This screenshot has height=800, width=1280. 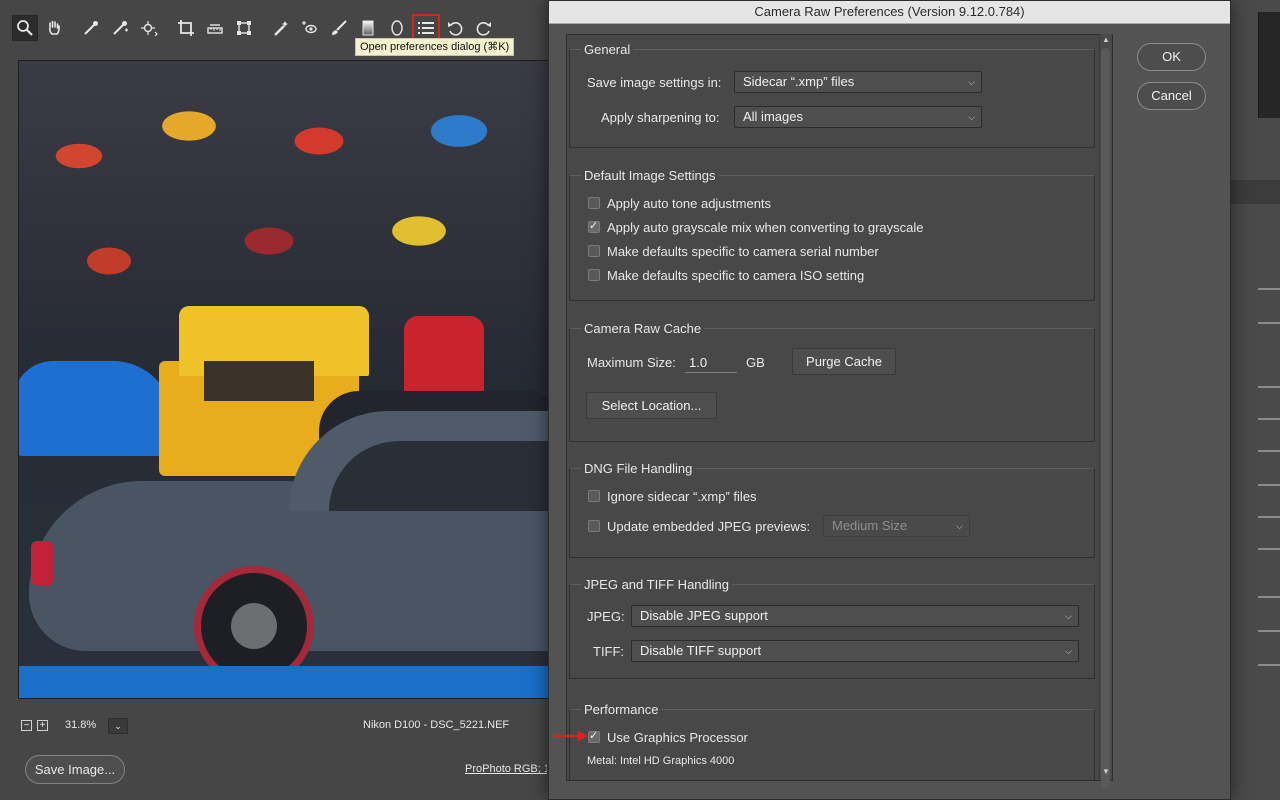 I want to click on jpeg-label: JPEG:, so click(x=606, y=616).